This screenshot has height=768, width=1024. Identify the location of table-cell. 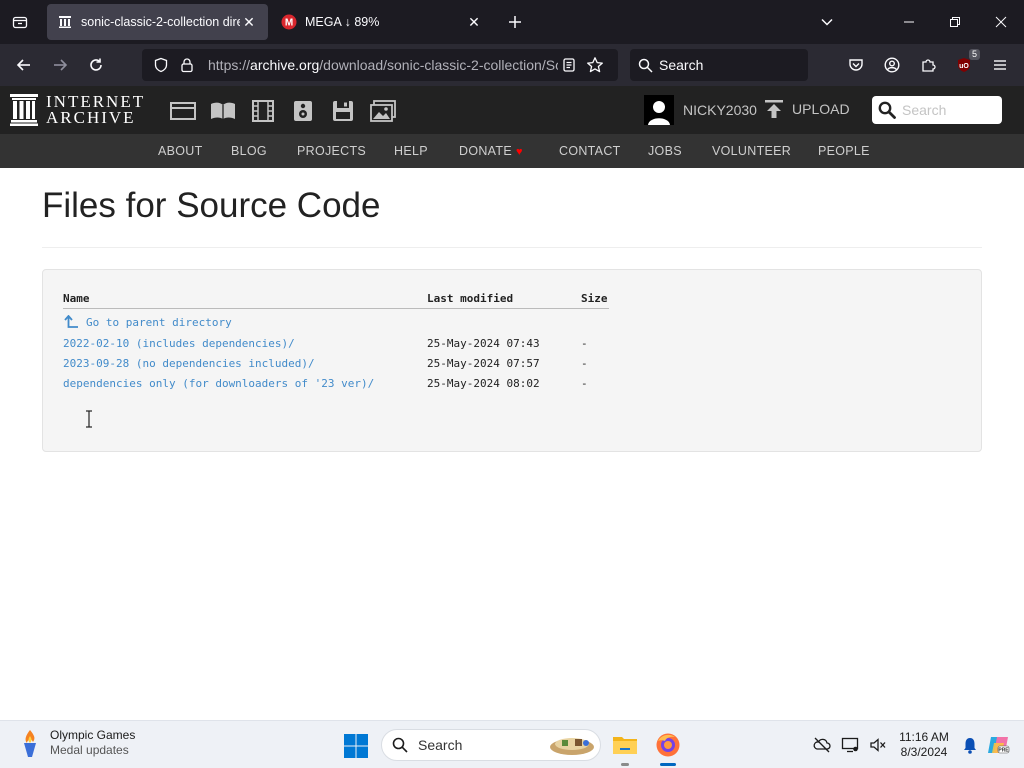
(504, 321).